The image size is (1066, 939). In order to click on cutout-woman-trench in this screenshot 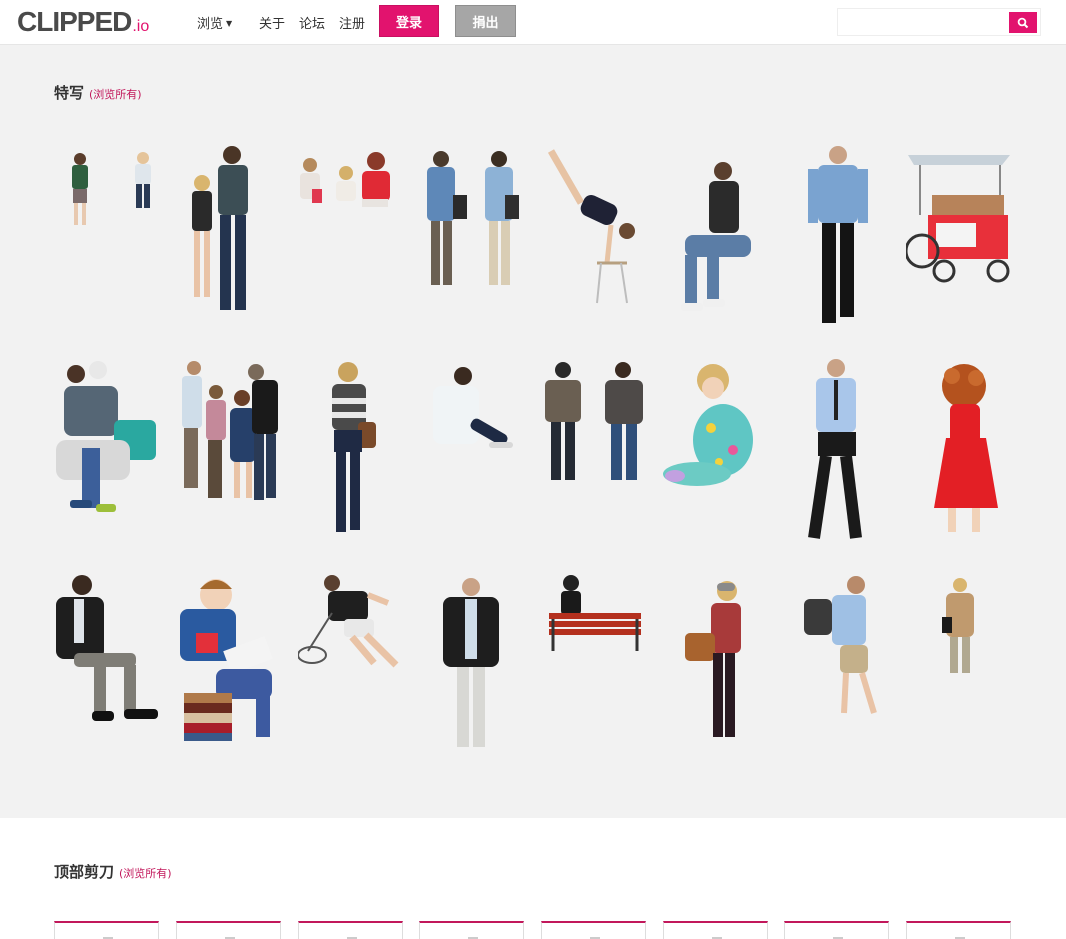, I will do `click(962, 668)`.